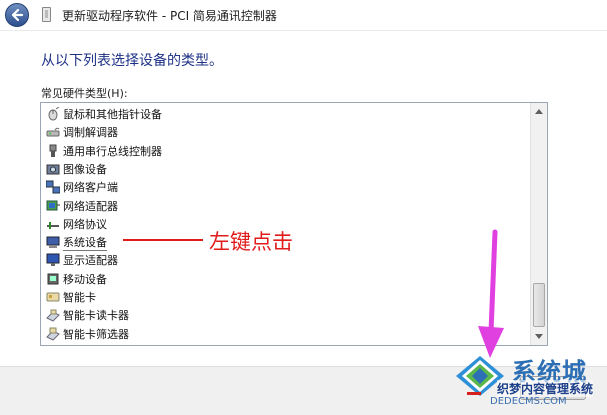 This screenshot has width=607, height=415. What do you see at coordinates (169, 16) in the screenshot?
I see `window-title: 更新驱动程序软件 - PCI 简易通讯控制器` at bounding box center [169, 16].